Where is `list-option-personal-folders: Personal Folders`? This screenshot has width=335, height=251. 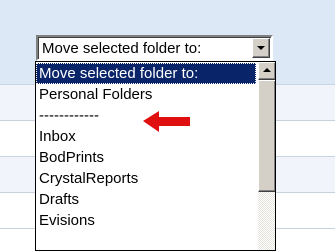
list-option-personal-folders: Personal Folders is located at coordinates (146, 94).